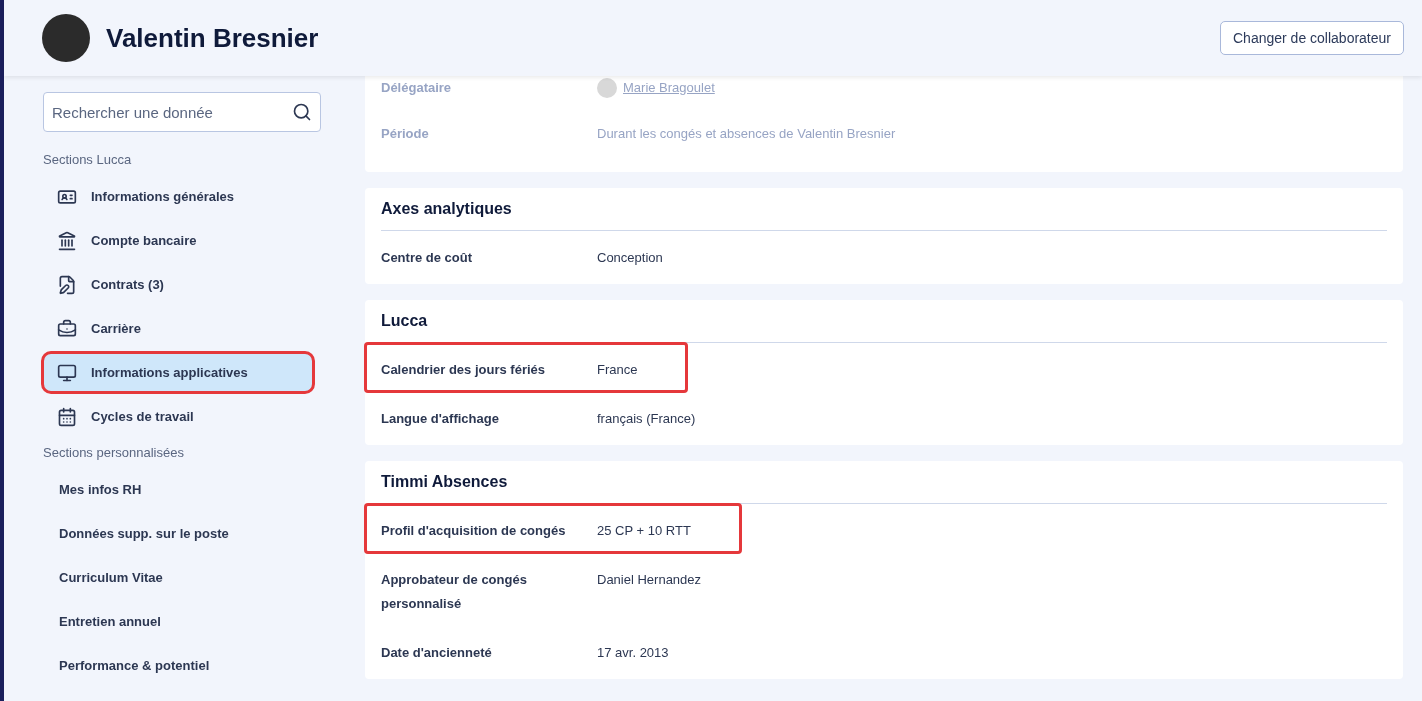 This screenshot has height=701, width=1422. Describe the element at coordinates (67, 240) in the screenshot. I see `bank-icon` at that location.